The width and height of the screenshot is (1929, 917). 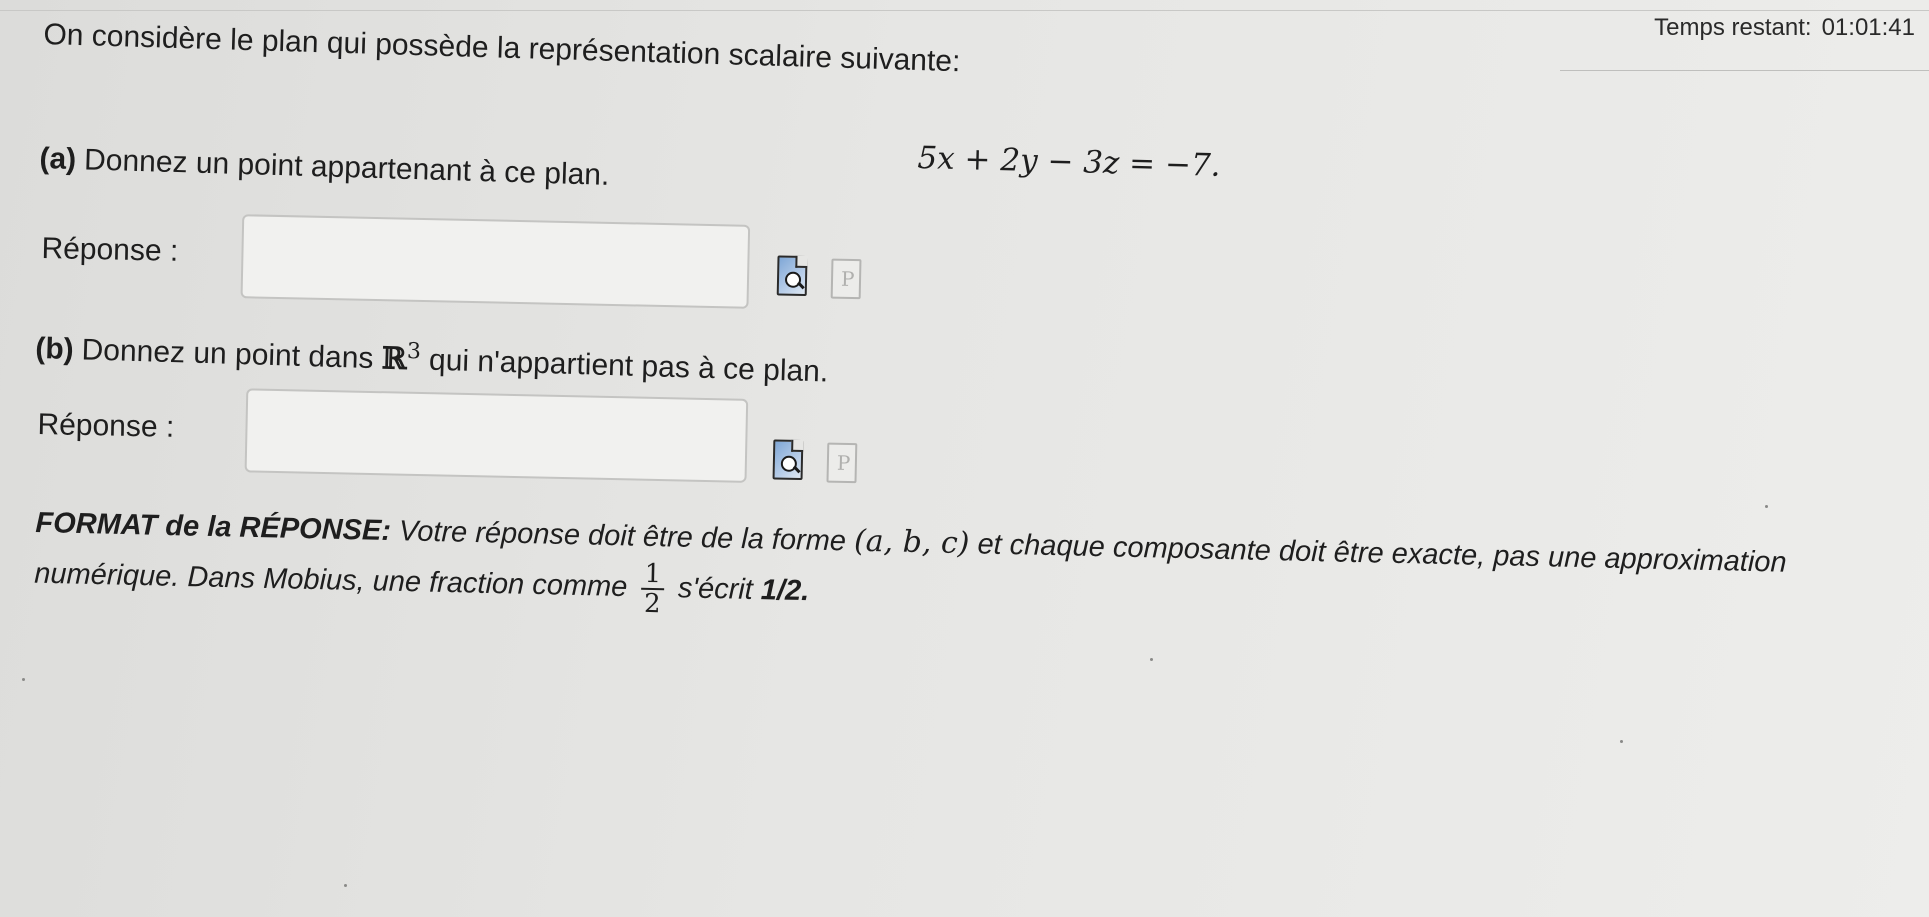 What do you see at coordinates (715, 589) in the screenshot?
I see `format-text-3: s'écrit` at bounding box center [715, 589].